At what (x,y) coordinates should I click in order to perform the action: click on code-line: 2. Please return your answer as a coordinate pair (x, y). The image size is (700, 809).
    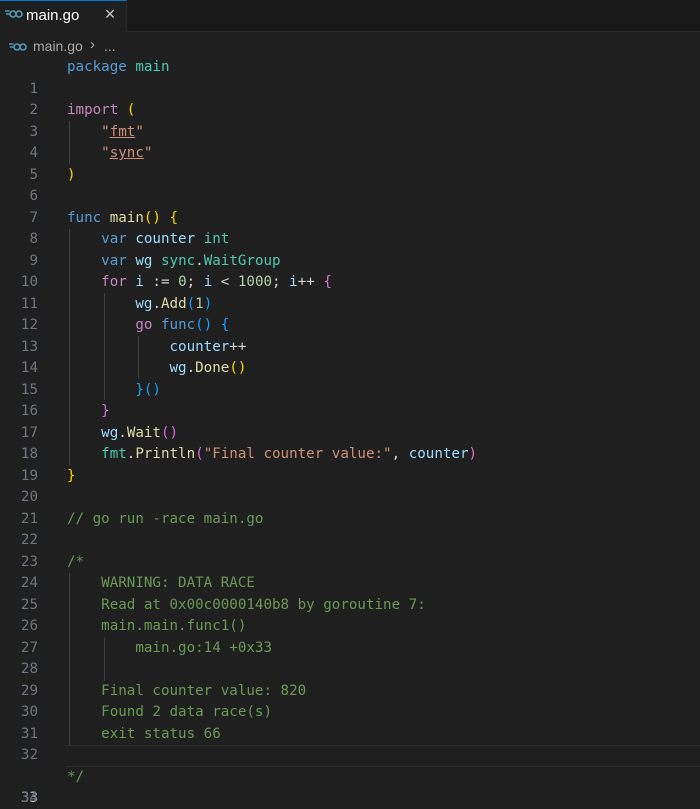
    Looking at the image, I should click on (350, 98).